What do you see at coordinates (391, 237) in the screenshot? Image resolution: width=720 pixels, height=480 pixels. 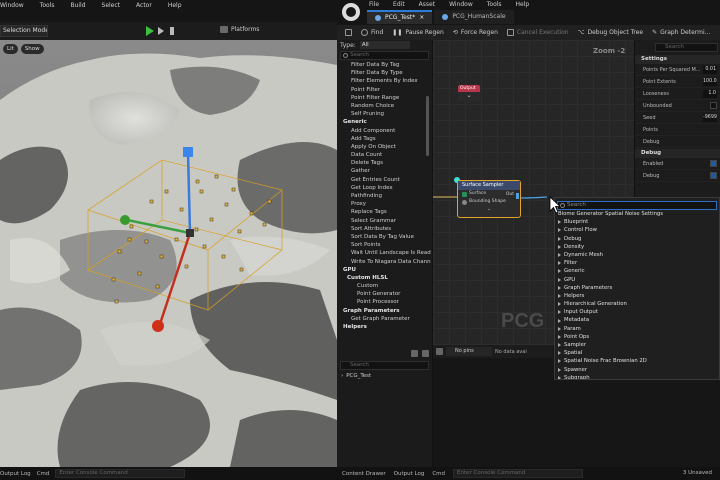 I see `palette-item: Sort Data By Tag Value` at bounding box center [391, 237].